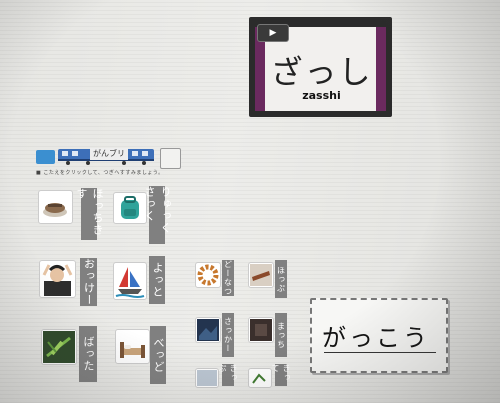 This screenshot has width=500, height=403. I want to click on stapler-image, so click(55, 207).